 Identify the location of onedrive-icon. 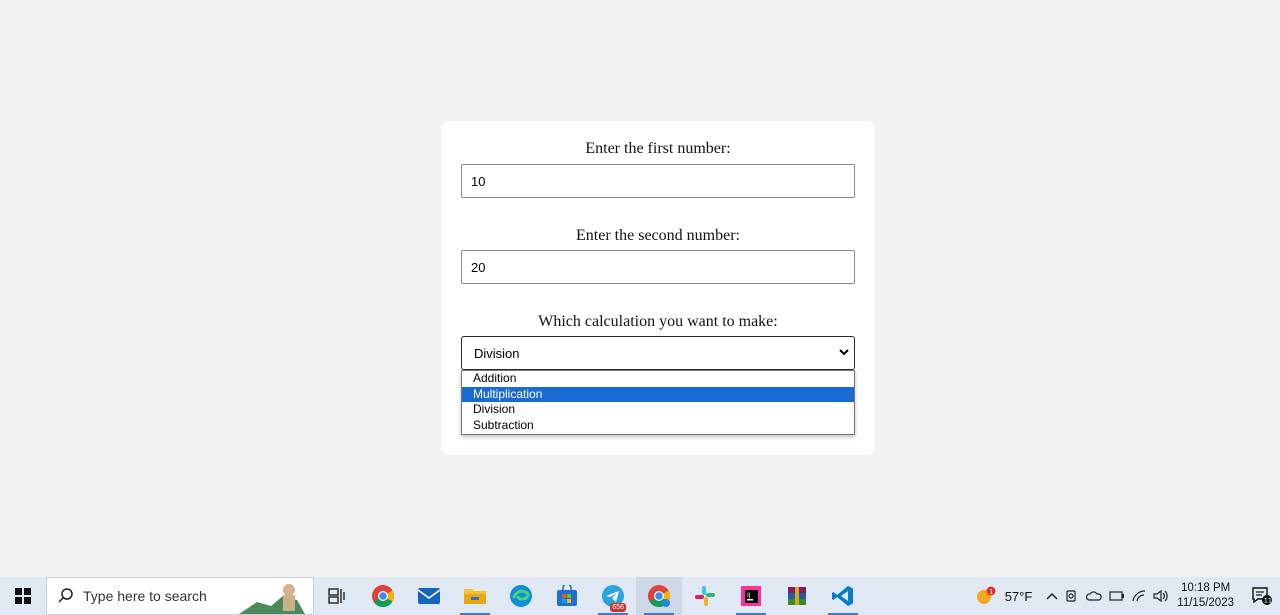
(1094, 596).